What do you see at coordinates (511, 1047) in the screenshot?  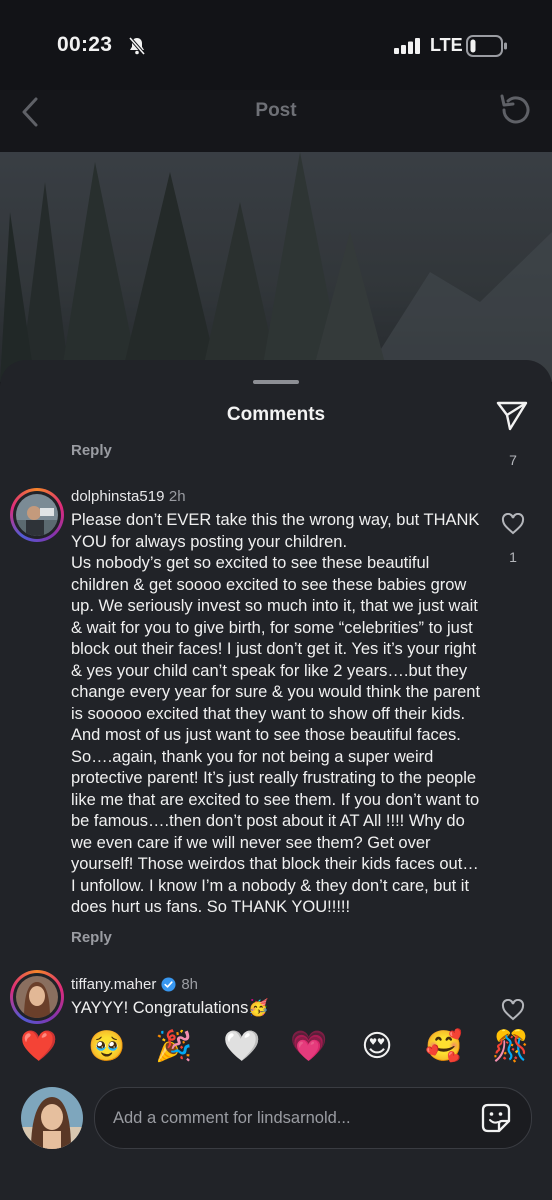 I see `reaction-confetti-ball: 🎊` at bounding box center [511, 1047].